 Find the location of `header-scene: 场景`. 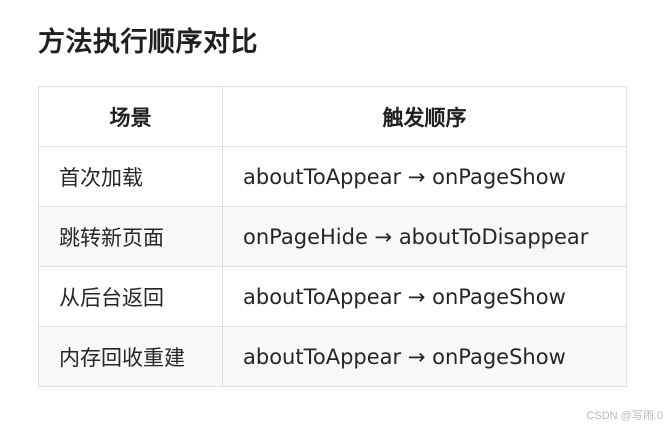

header-scene: 场景 is located at coordinates (130, 116).